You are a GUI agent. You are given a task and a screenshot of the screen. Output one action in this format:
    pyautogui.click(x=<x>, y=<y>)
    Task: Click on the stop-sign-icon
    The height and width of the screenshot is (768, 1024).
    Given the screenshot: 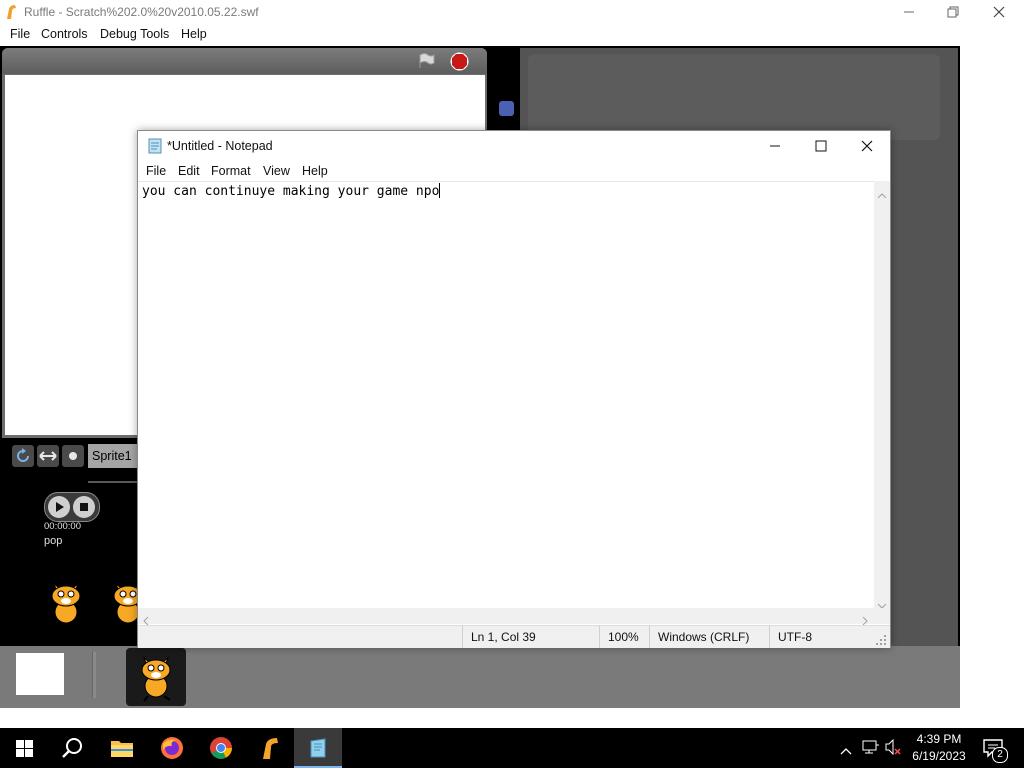 What is the action you would take?
    pyautogui.click(x=459, y=61)
    